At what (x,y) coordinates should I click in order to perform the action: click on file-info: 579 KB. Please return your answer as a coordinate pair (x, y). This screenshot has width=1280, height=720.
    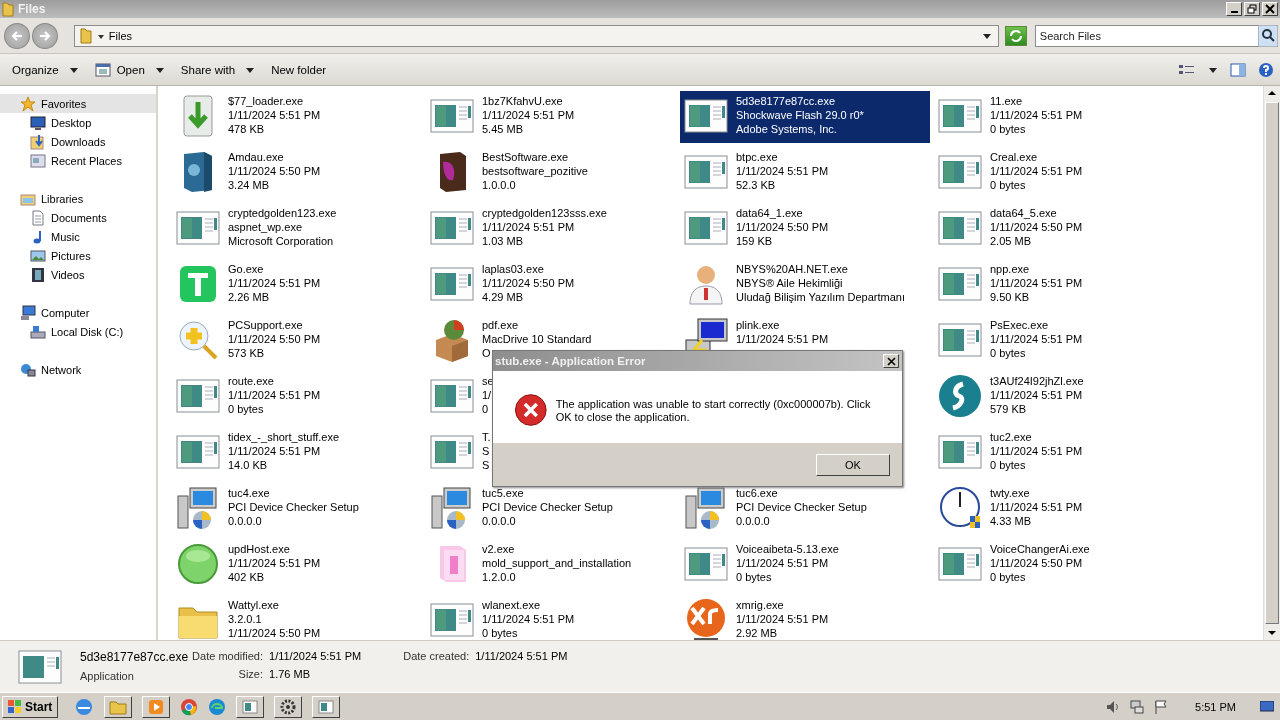
    Looking at the image, I should click on (1008, 409).